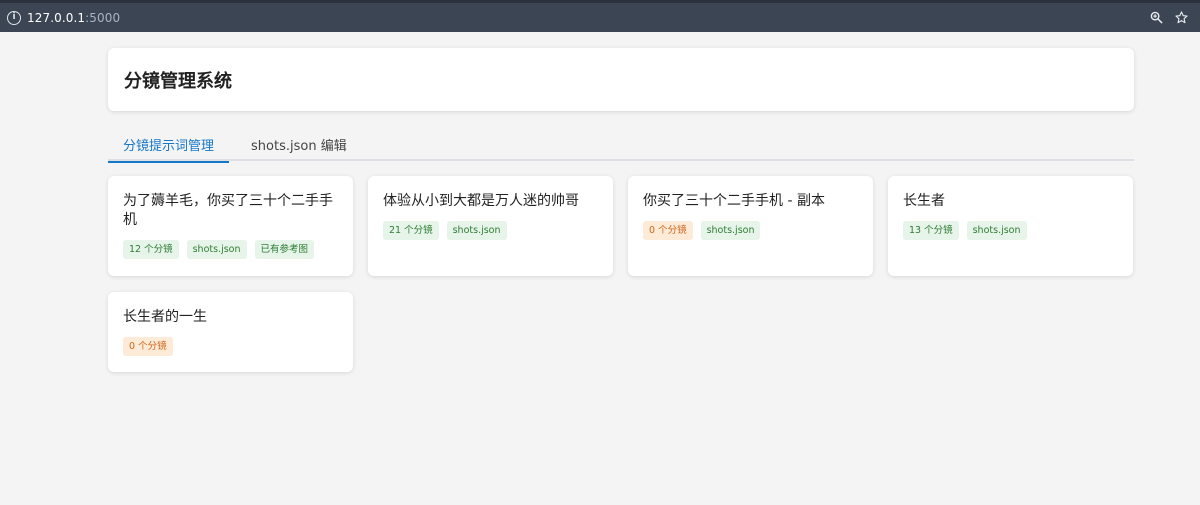 Image resolution: width=1200 pixels, height=505 pixels. I want to click on project-card: 长生者 13 个分镜 shots.json, so click(1010, 226).